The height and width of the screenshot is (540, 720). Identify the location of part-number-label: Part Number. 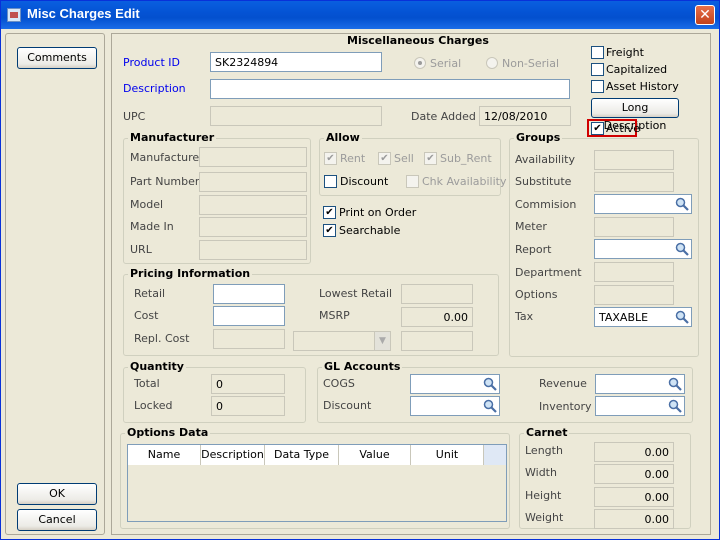
(165, 181).